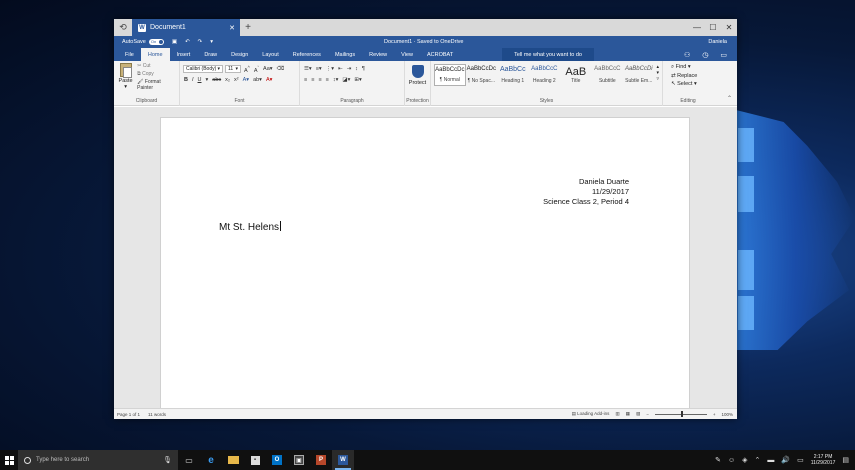 This screenshot has width=855, height=470. Describe the element at coordinates (246, 80) in the screenshot. I see `text-effects-icon: A▾` at that location.